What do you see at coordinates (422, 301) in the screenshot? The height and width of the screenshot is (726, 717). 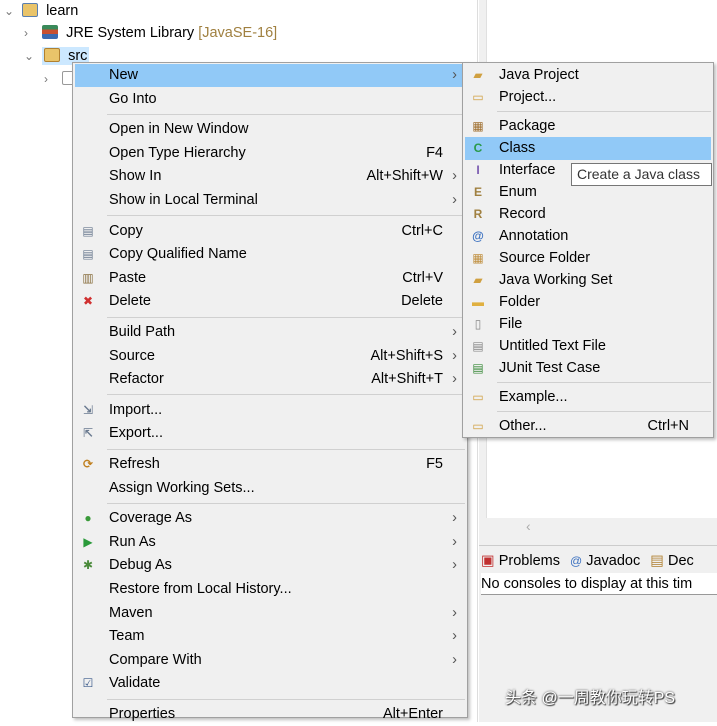 I see `menu-item-shortcut: Delete` at bounding box center [422, 301].